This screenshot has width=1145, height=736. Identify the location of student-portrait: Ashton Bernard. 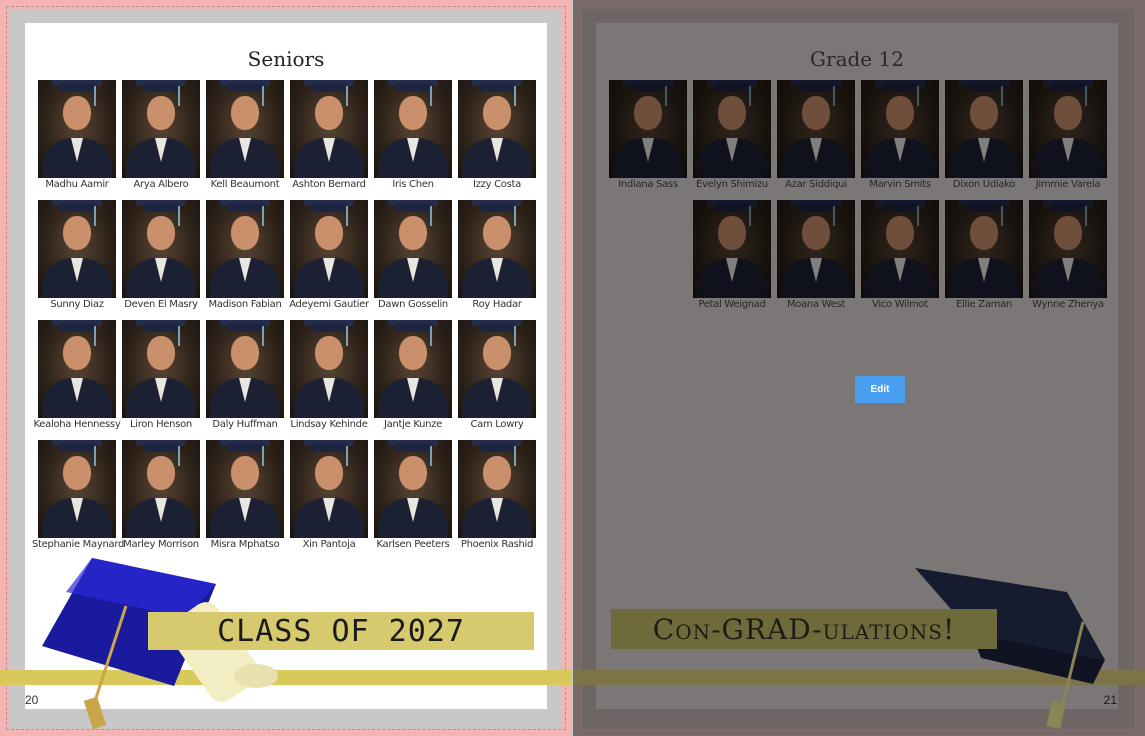
(329, 140).